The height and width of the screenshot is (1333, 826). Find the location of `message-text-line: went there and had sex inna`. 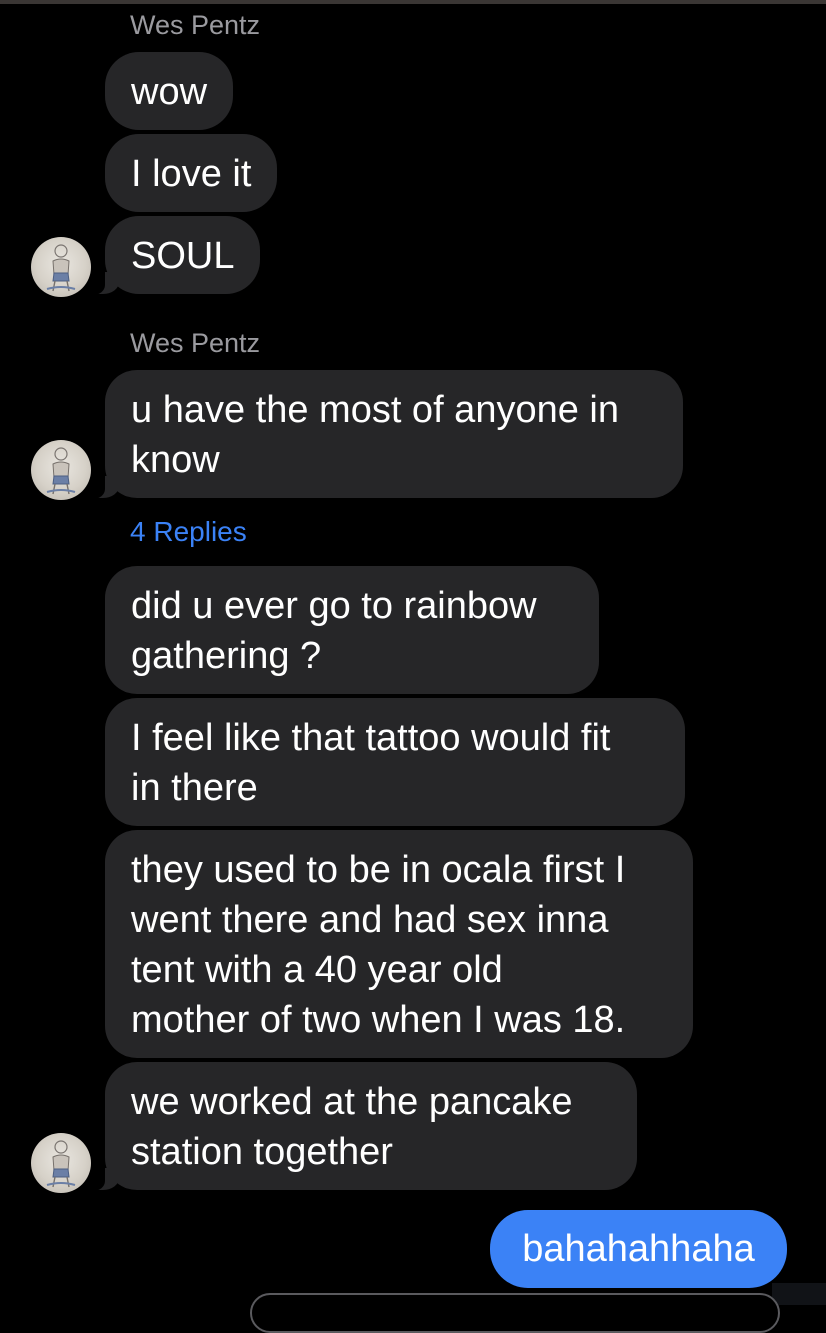

message-text-line: went there and had sex inna is located at coordinates (370, 920).